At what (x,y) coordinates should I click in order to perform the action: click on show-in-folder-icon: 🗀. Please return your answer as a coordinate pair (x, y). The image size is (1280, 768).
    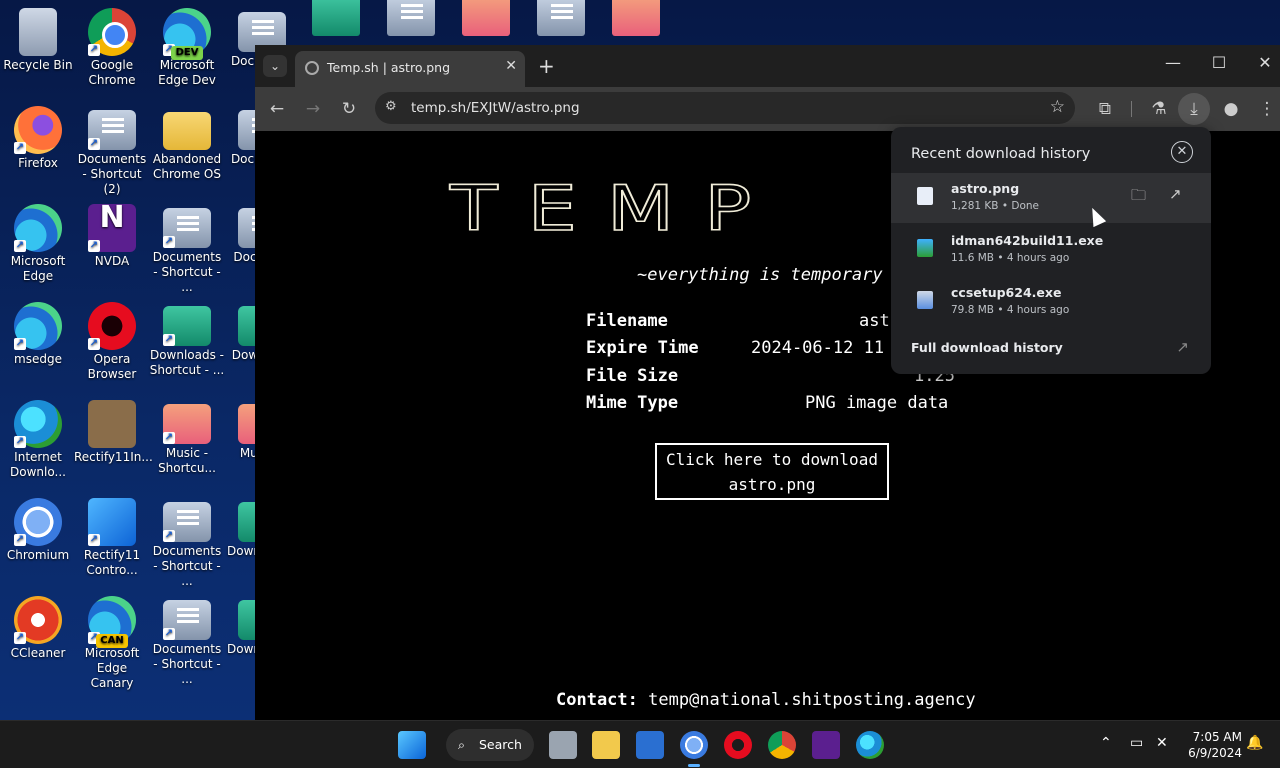
    Looking at the image, I should click on (1138, 197).